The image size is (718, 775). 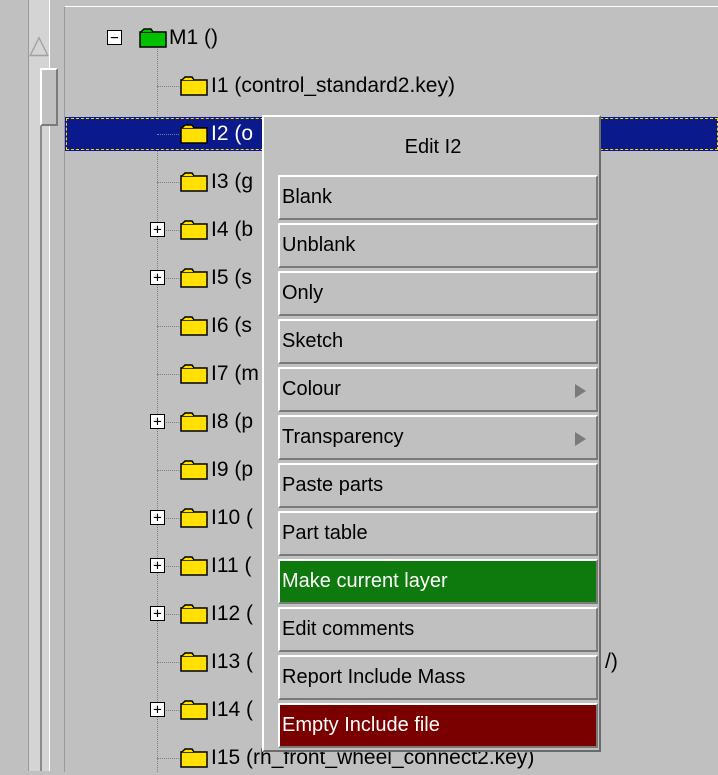 What do you see at coordinates (438, 245) in the screenshot?
I see `menu-item-unblank: Unblank` at bounding box center [438, 245].